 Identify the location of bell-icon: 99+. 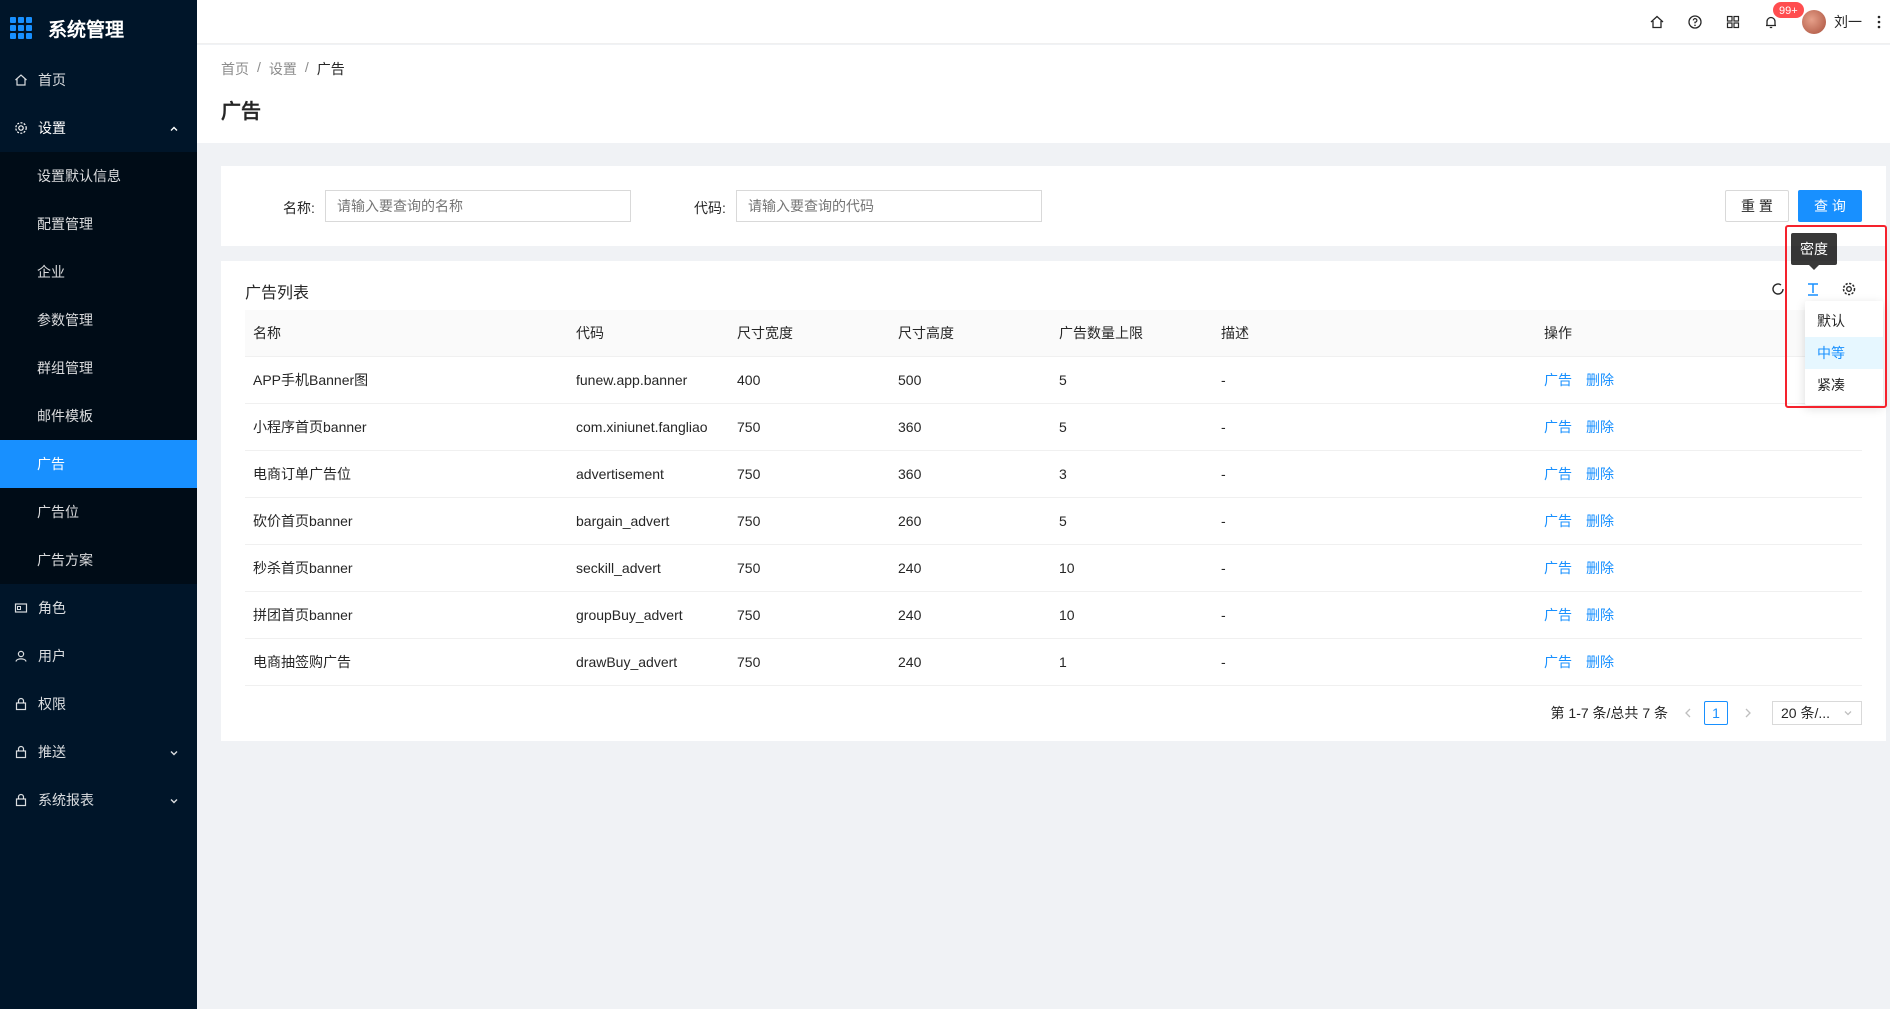
(1778, 22).